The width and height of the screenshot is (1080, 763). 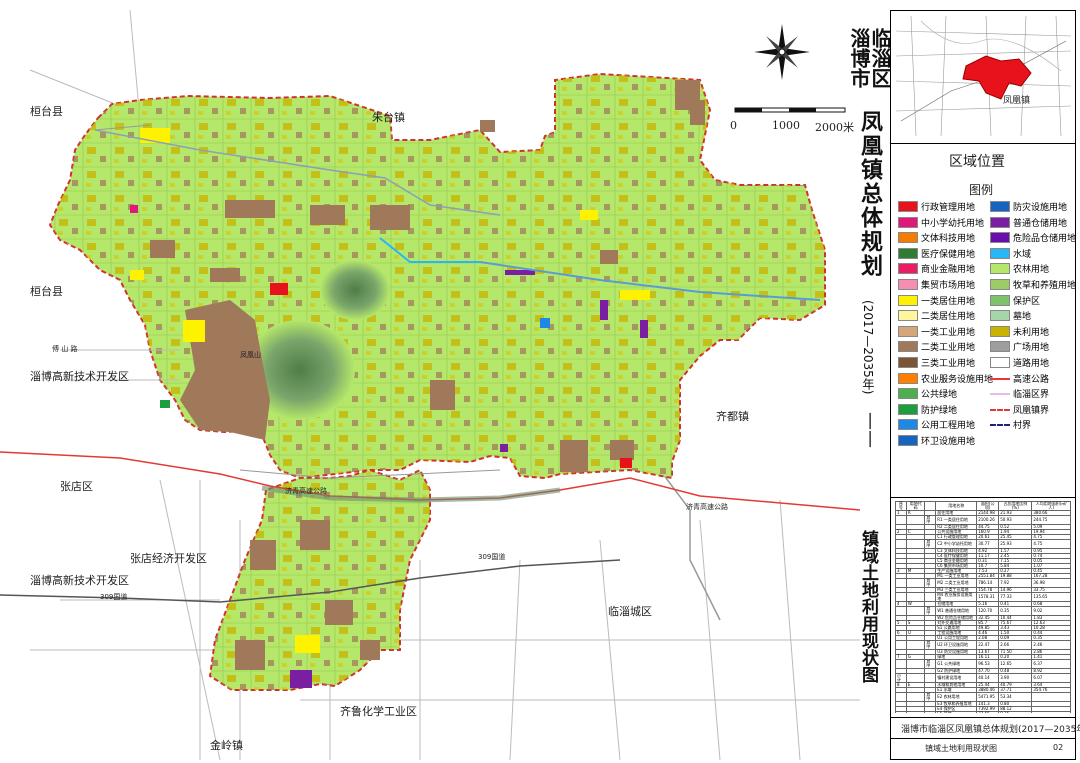 What do you see at coordinates (388, 117) in the screenshot?
I see `map-label: 朱台镇` at bounding box center [388, 117].